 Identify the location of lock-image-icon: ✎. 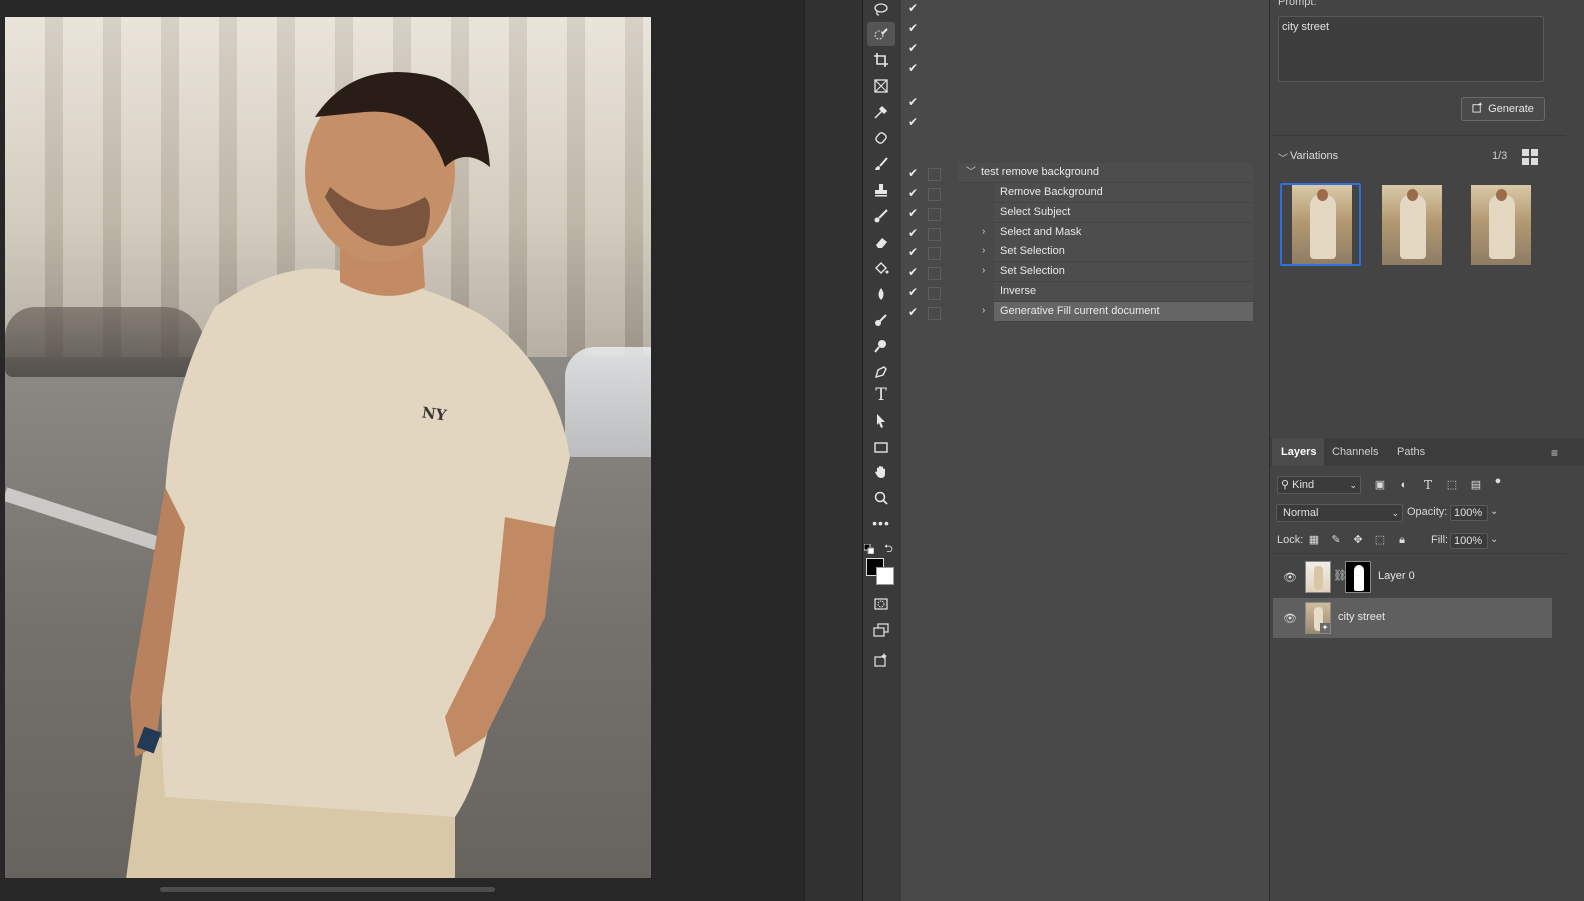
(1336, 540).